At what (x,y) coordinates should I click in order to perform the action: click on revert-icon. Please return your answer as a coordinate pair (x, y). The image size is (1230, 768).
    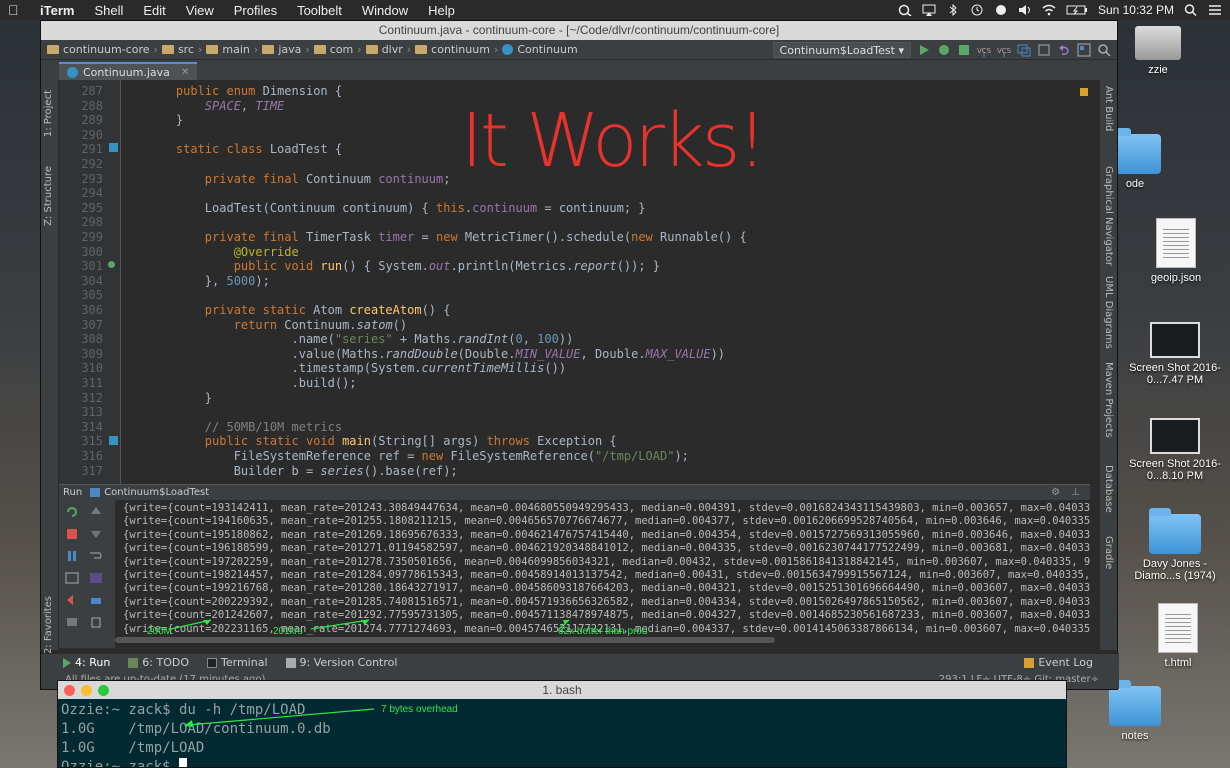
    Looking at the image, I should click on (1064, 50).